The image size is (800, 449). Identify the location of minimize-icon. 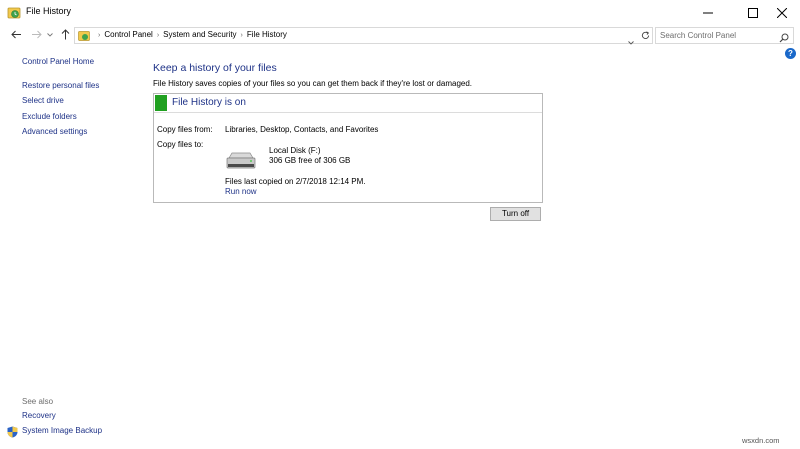
(708, 13).